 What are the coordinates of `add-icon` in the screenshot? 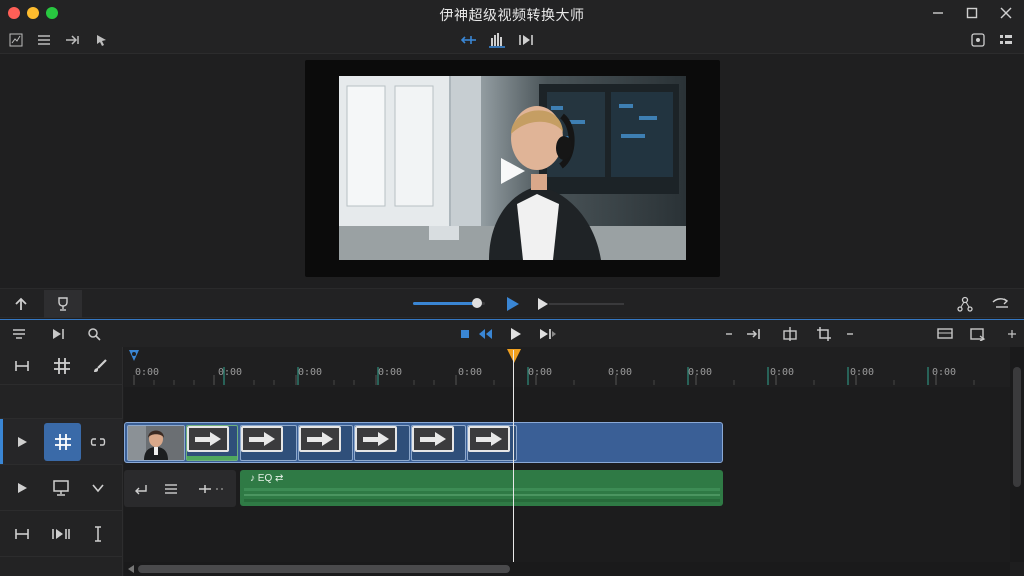 It's located at (1012, 334).